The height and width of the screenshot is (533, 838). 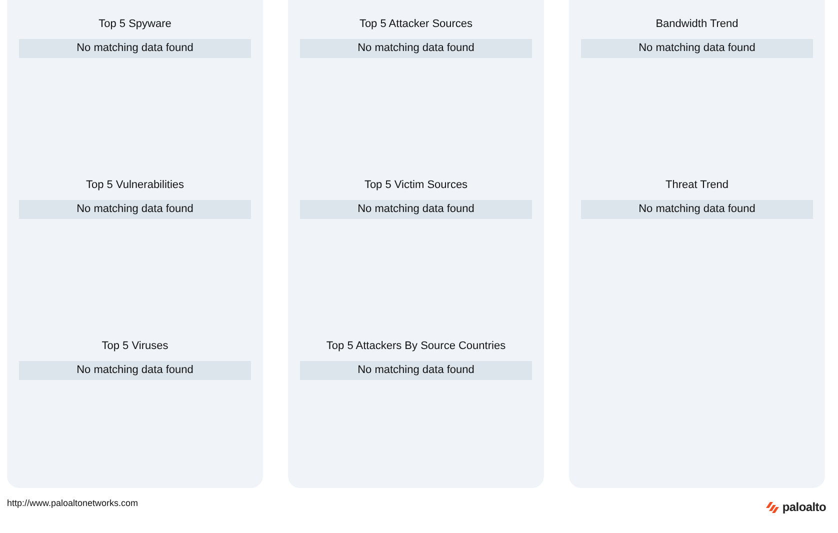 I want to click on widget-title: Threat Trend, so click(x=697, y=185).